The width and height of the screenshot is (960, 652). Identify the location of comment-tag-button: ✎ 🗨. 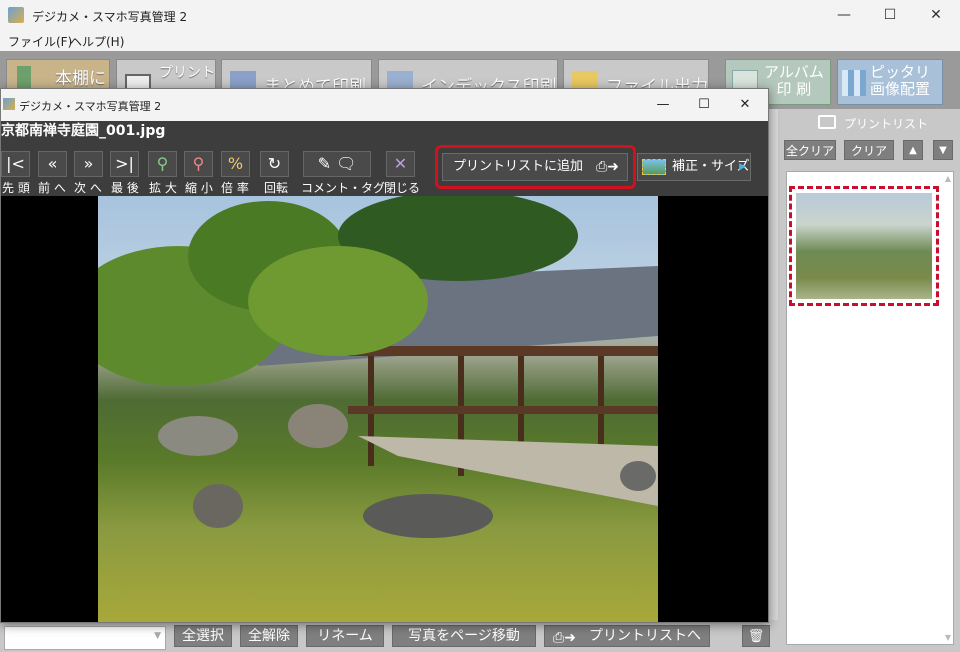
(337, 164).